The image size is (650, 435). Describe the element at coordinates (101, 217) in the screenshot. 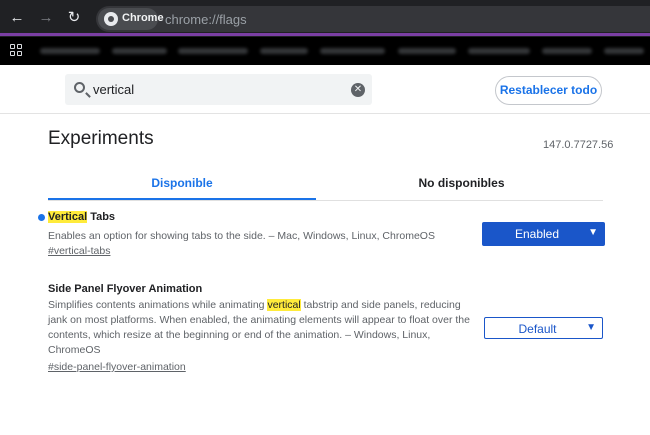

I see `experiment-title-rest: Tabs` at that location.